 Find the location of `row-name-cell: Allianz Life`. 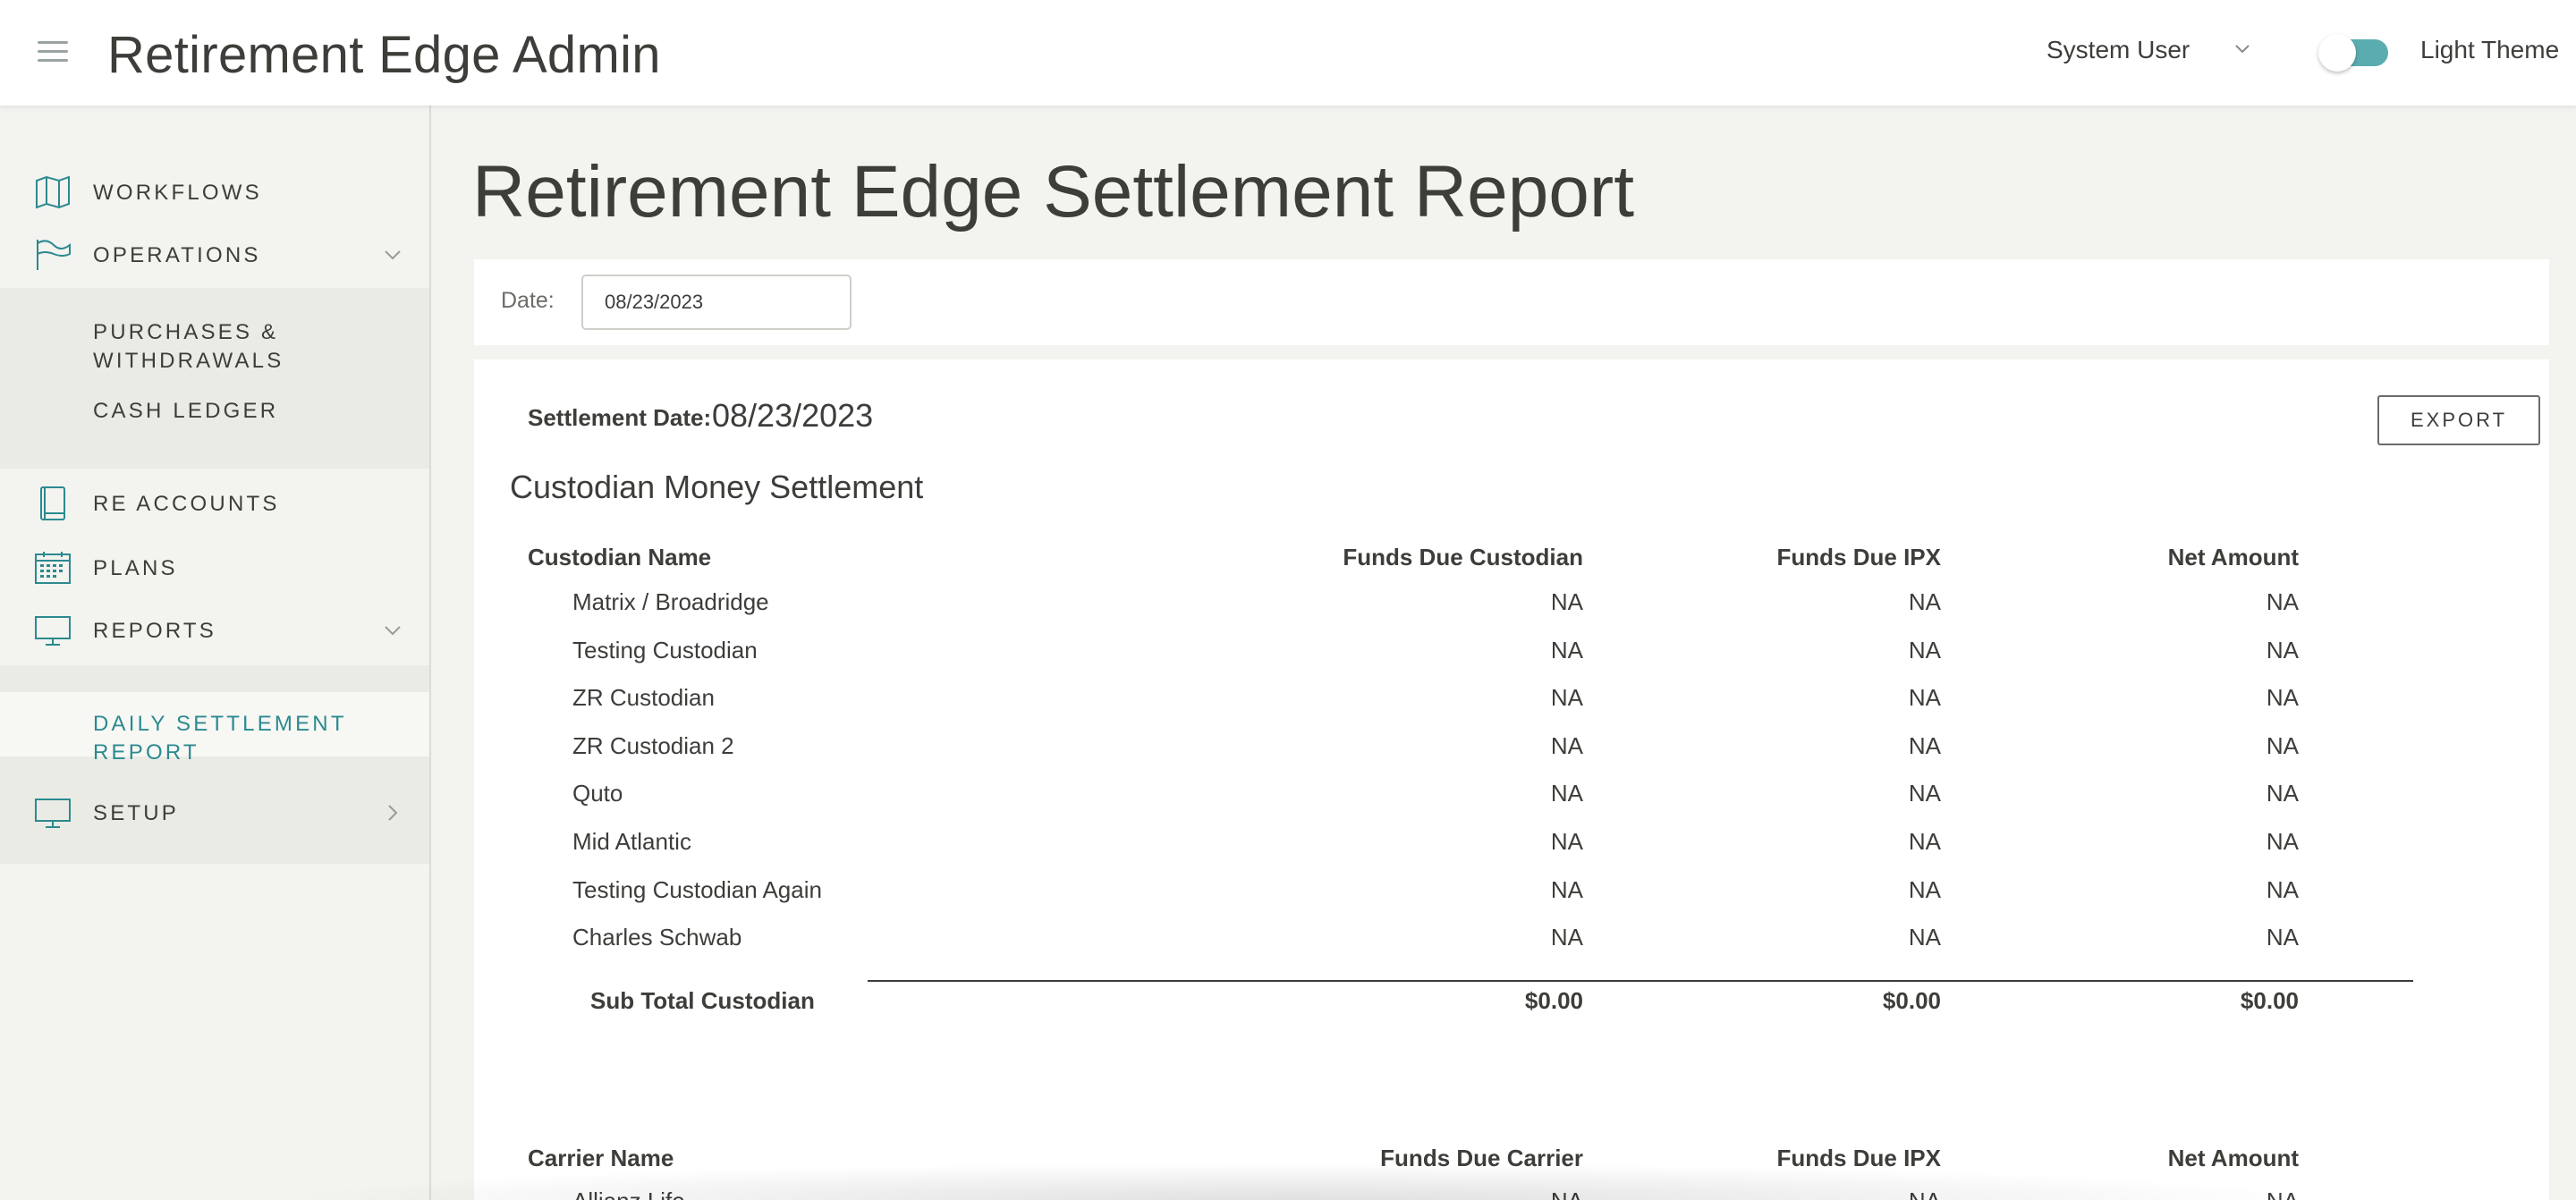

row-name-cell: Allianz Life is located at coordinates (628, 1194).